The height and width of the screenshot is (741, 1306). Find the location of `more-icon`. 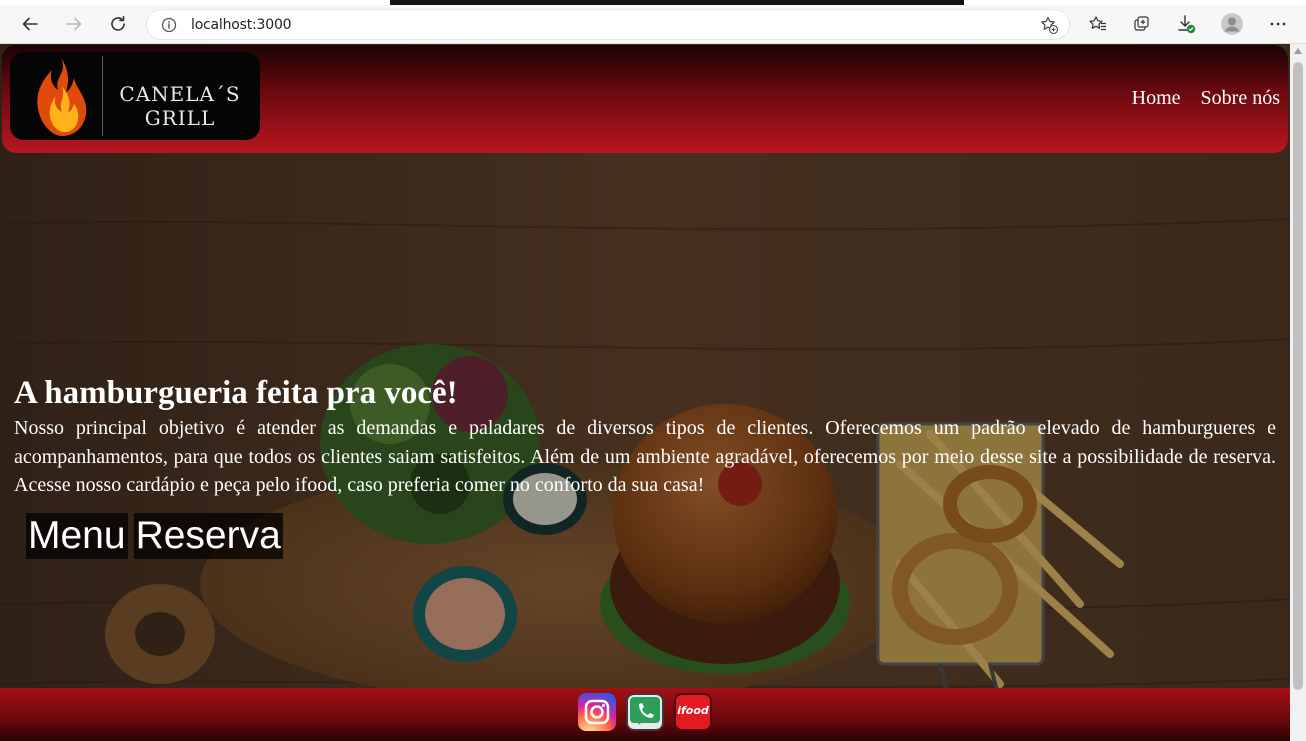

more-icon is located at coordinates (1278, 24).